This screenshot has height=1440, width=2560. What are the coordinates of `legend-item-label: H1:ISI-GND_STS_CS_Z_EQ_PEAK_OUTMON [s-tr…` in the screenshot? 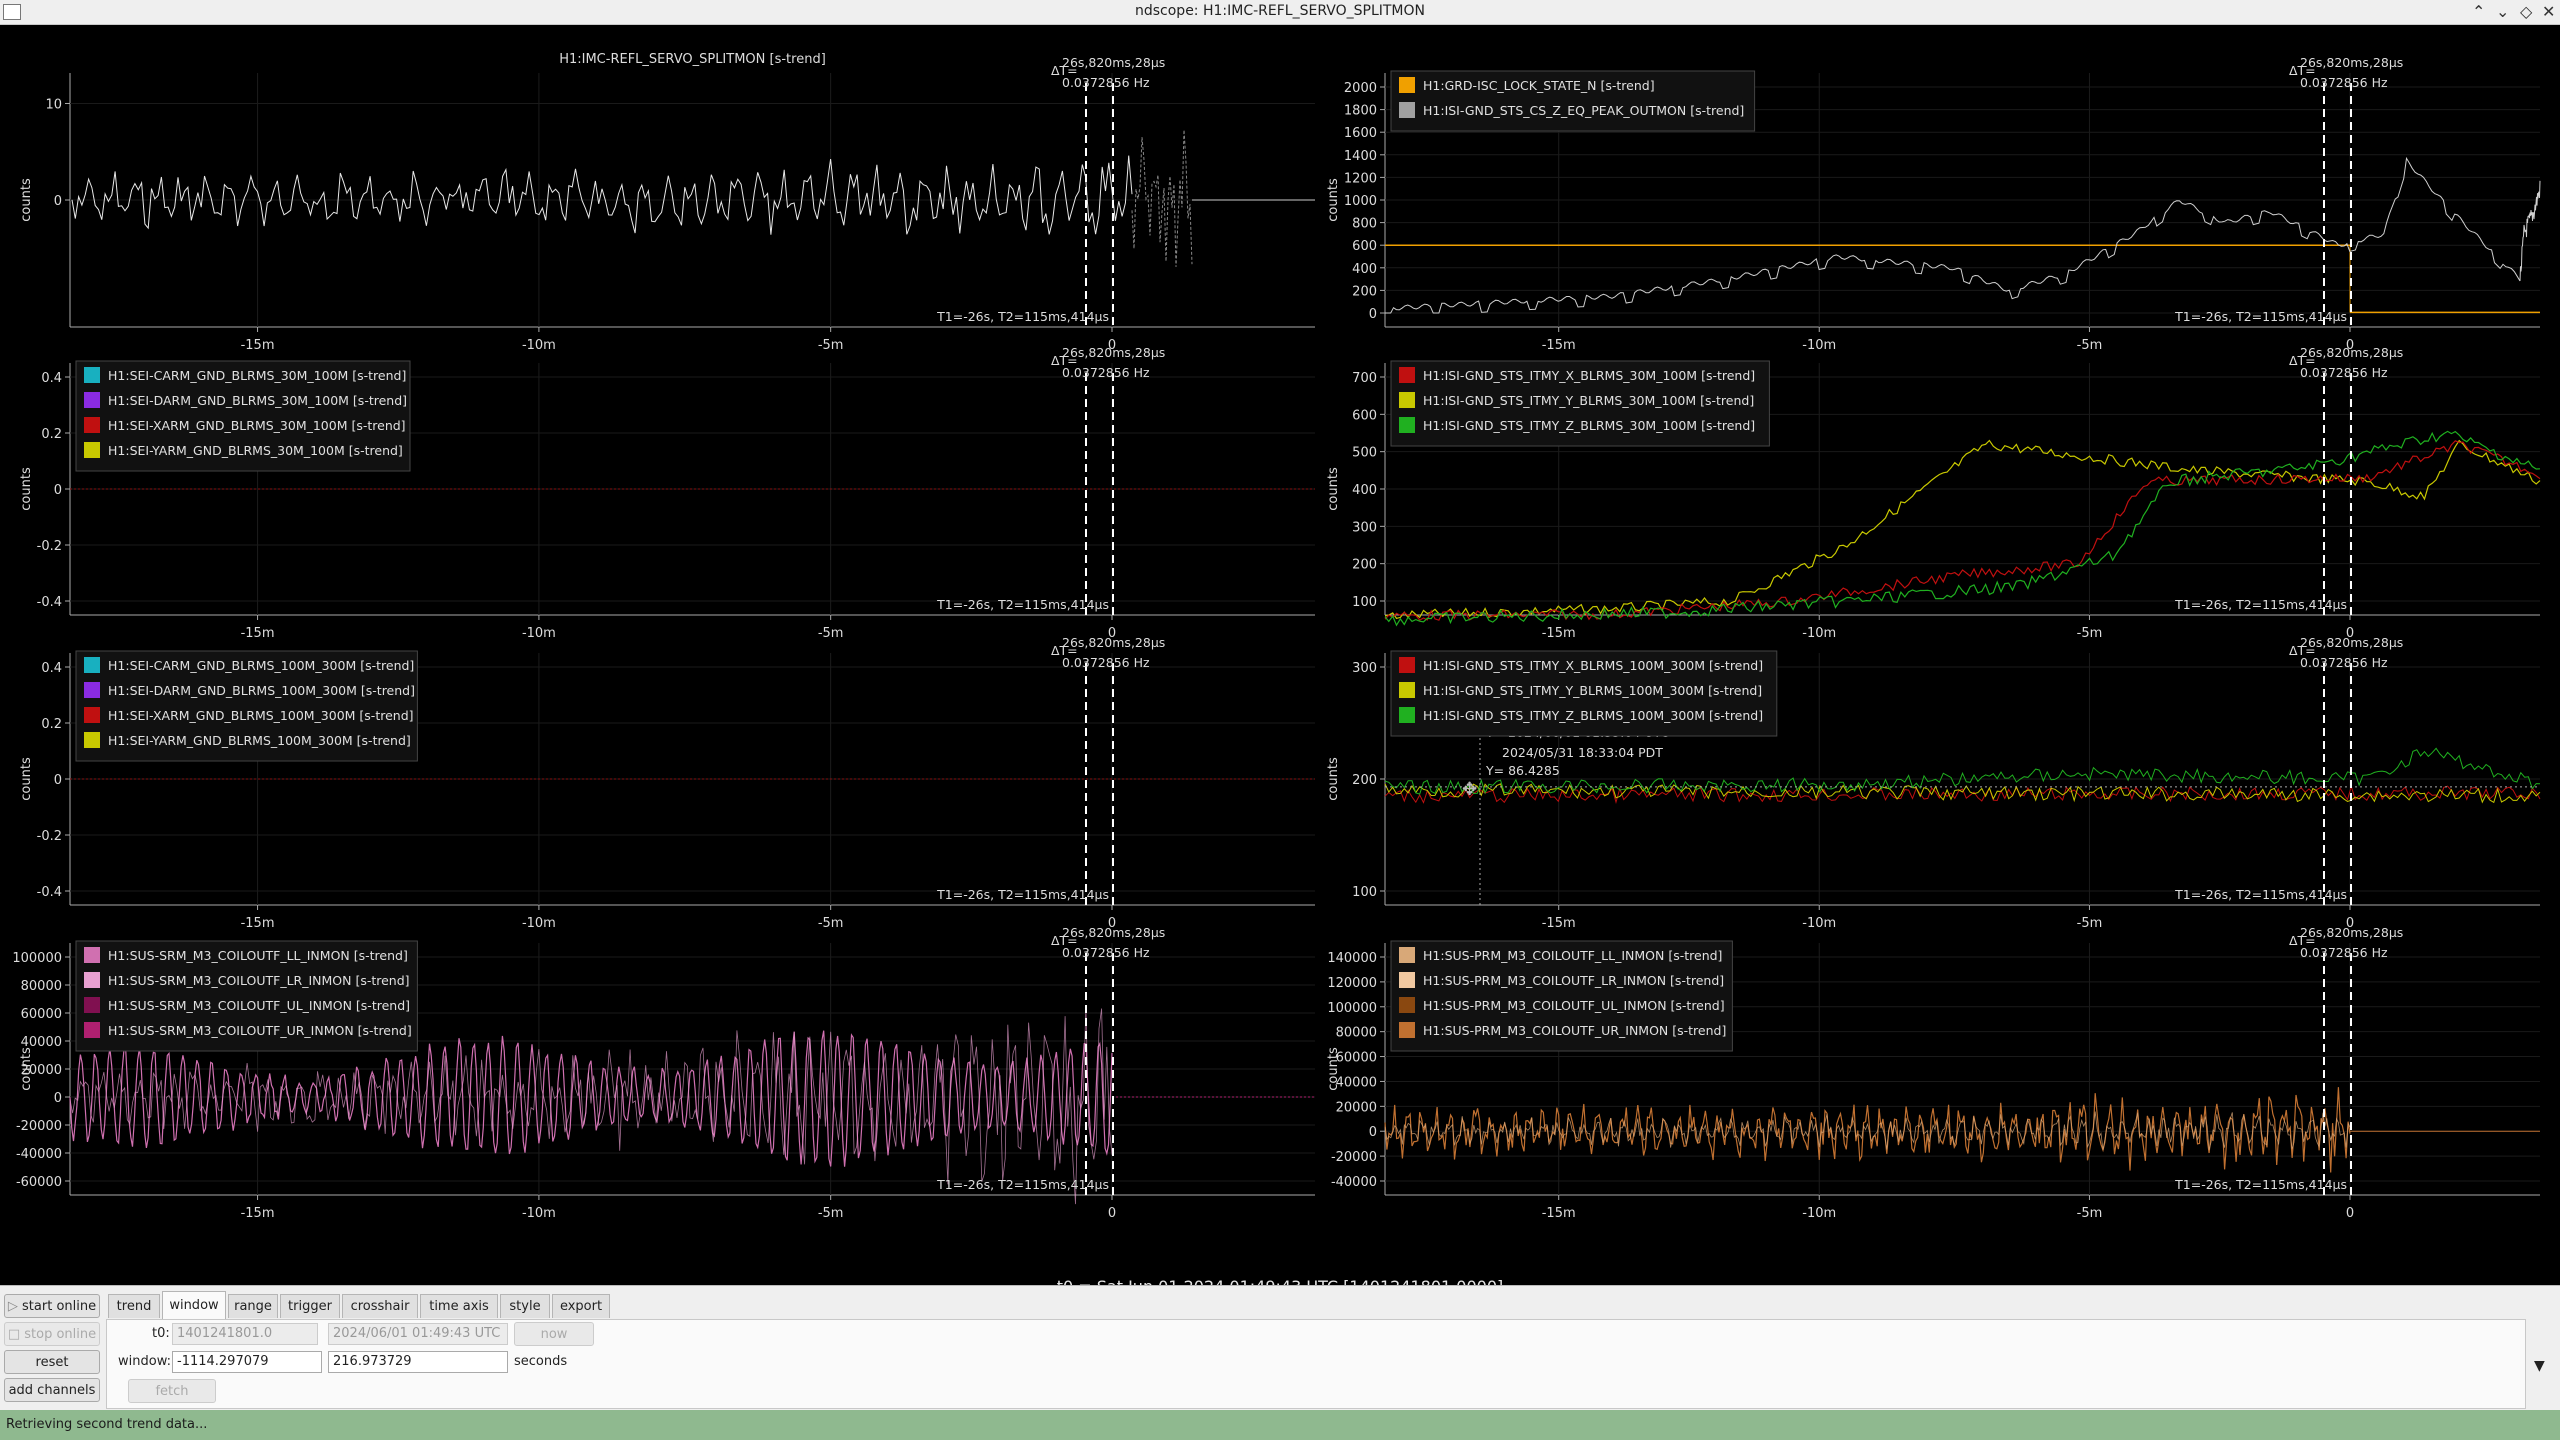 It's located at (1583, 110).